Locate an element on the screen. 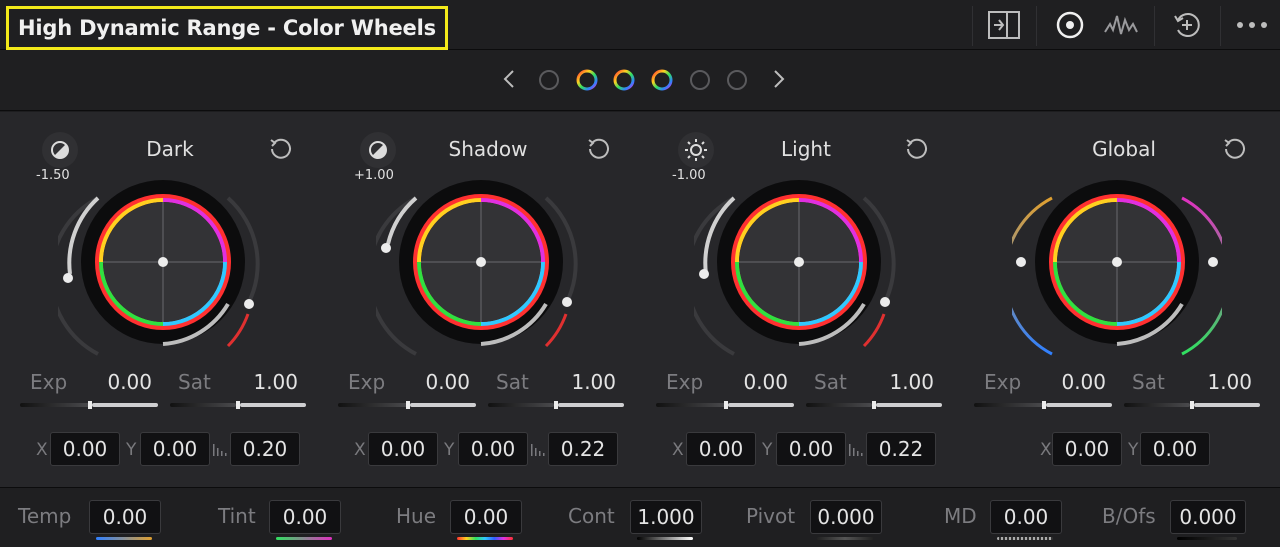  chevron-right-icon is located at coordinates (779, 79).